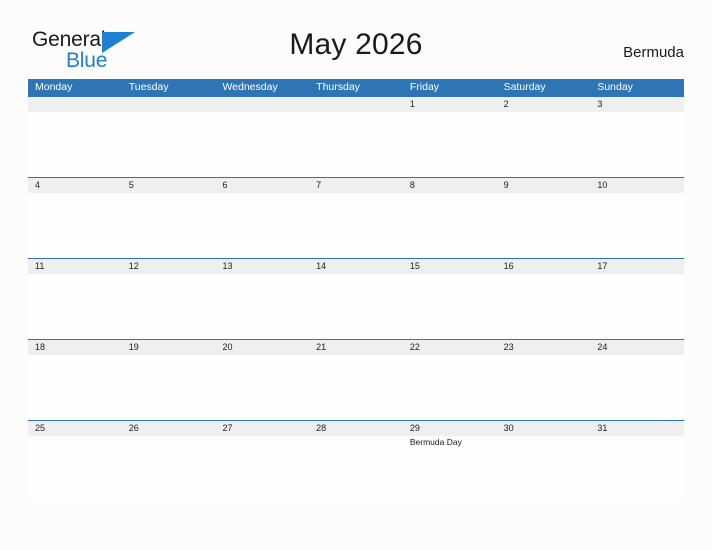 This screenshot has width=712, height=550. I want to click on day-number: 26, so click(169, 428).